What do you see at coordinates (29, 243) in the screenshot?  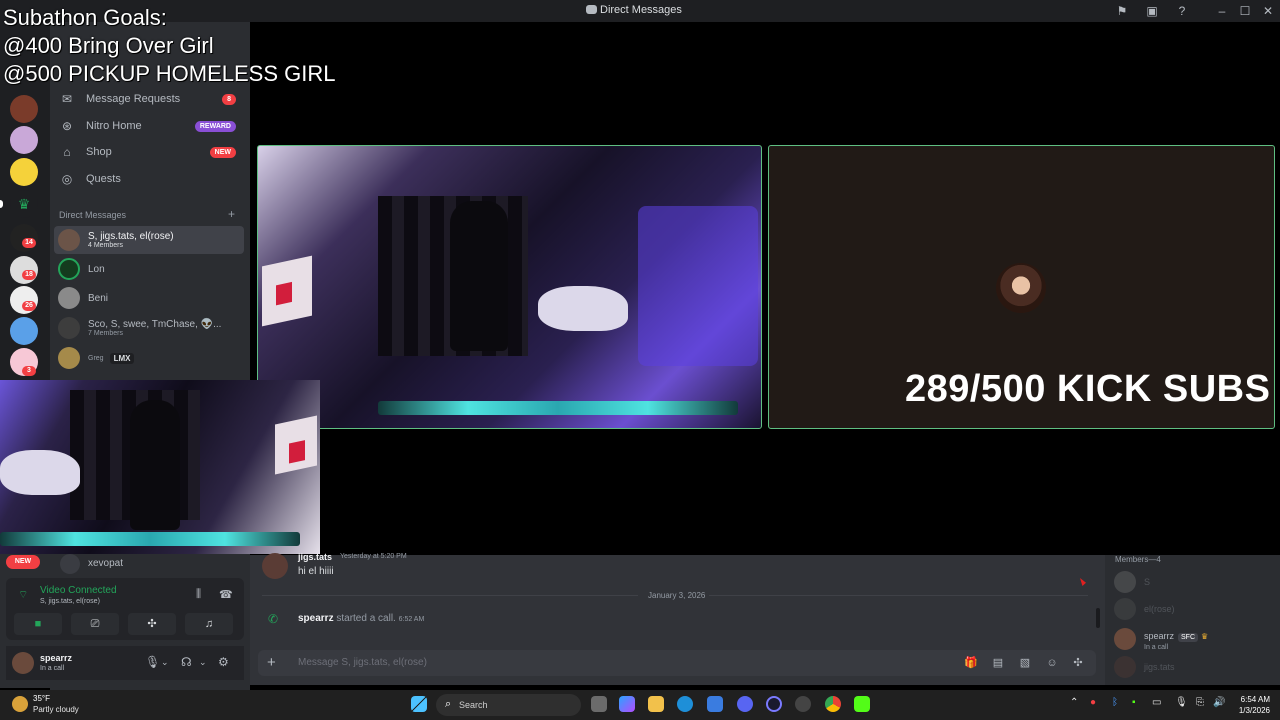 I see `server-badge: 14` at bounding box center [29, 243].